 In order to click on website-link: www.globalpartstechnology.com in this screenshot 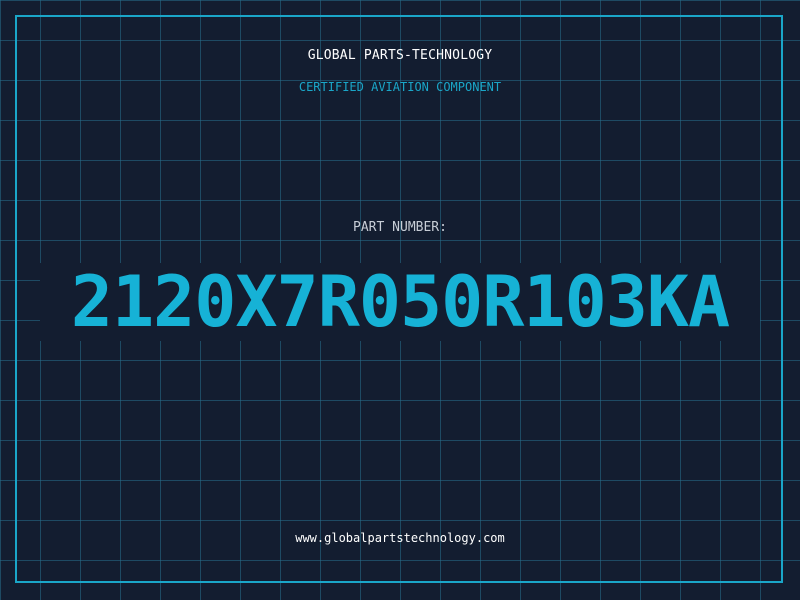, I will do `click(400, 538)`.